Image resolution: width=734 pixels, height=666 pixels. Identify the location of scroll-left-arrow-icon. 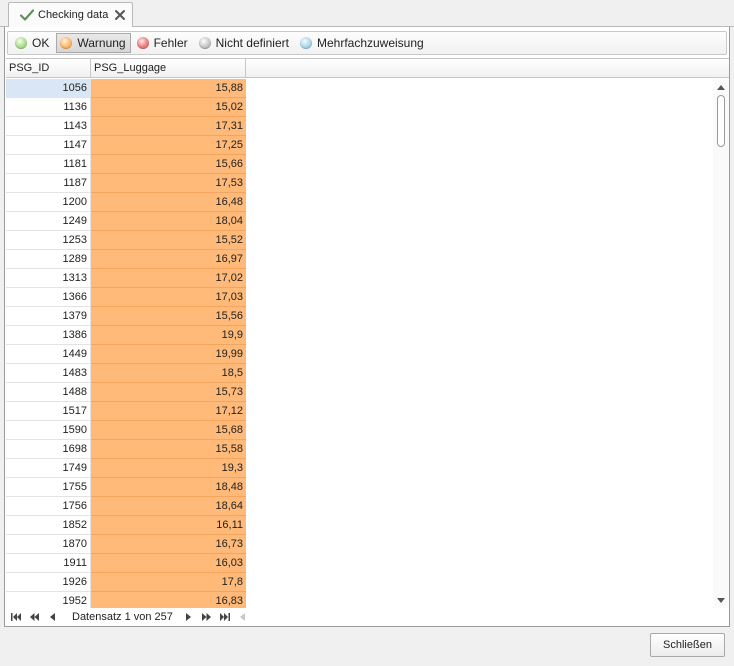
(243, 617).